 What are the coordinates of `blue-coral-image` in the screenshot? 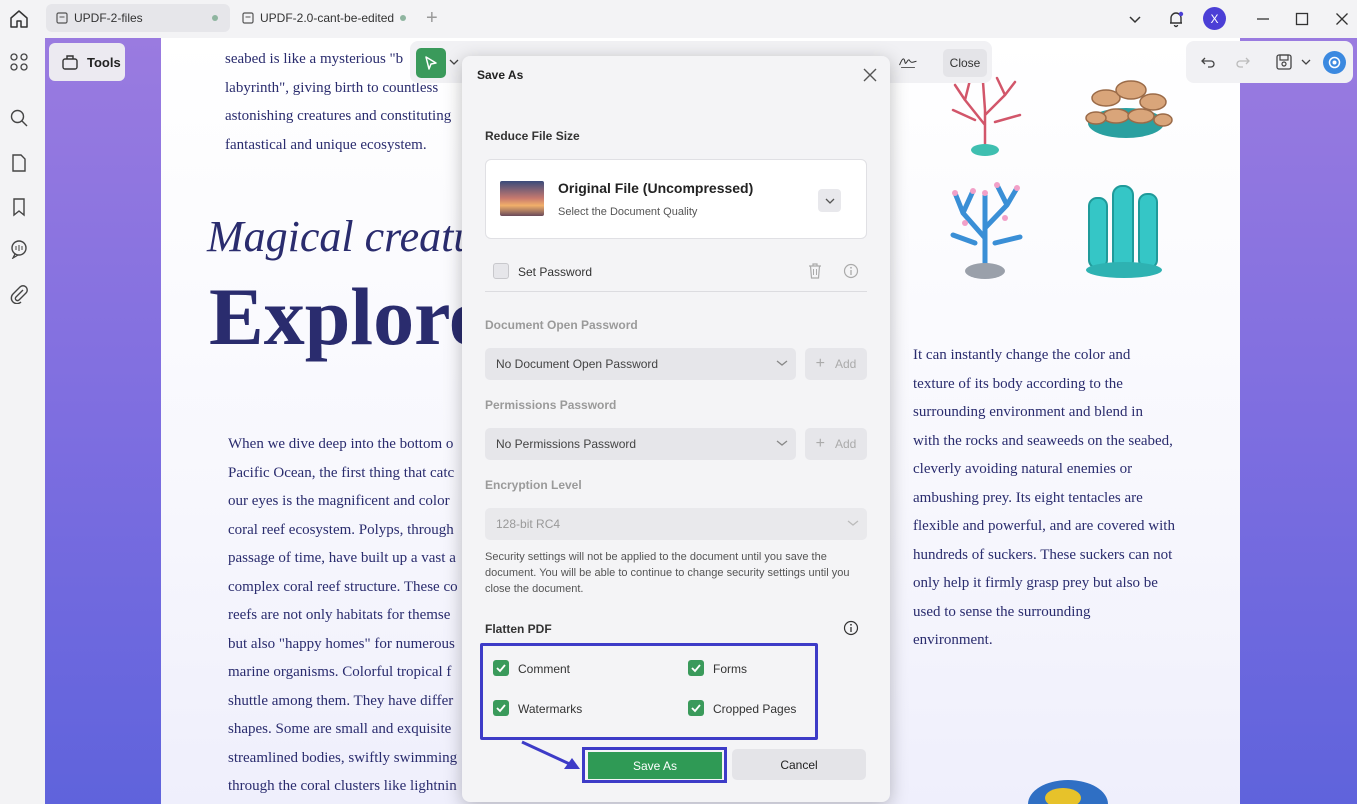 It's located at (986, 230).